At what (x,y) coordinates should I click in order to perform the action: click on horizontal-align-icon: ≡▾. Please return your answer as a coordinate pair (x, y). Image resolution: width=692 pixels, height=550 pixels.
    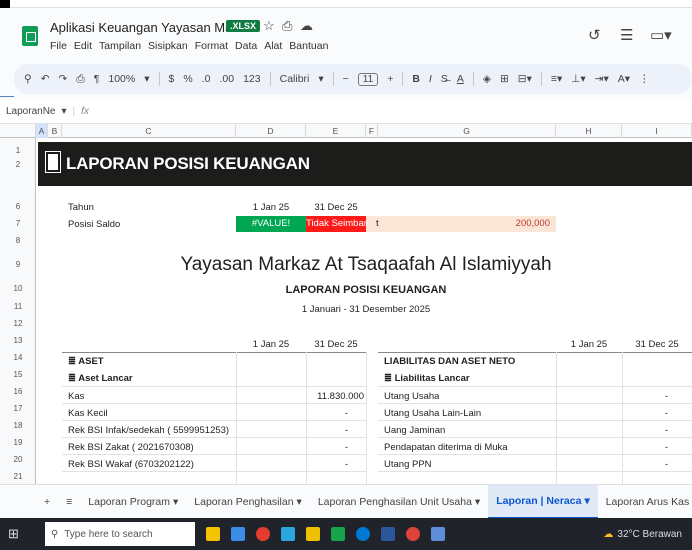
    Looking at the image, I should click on (556, 79).